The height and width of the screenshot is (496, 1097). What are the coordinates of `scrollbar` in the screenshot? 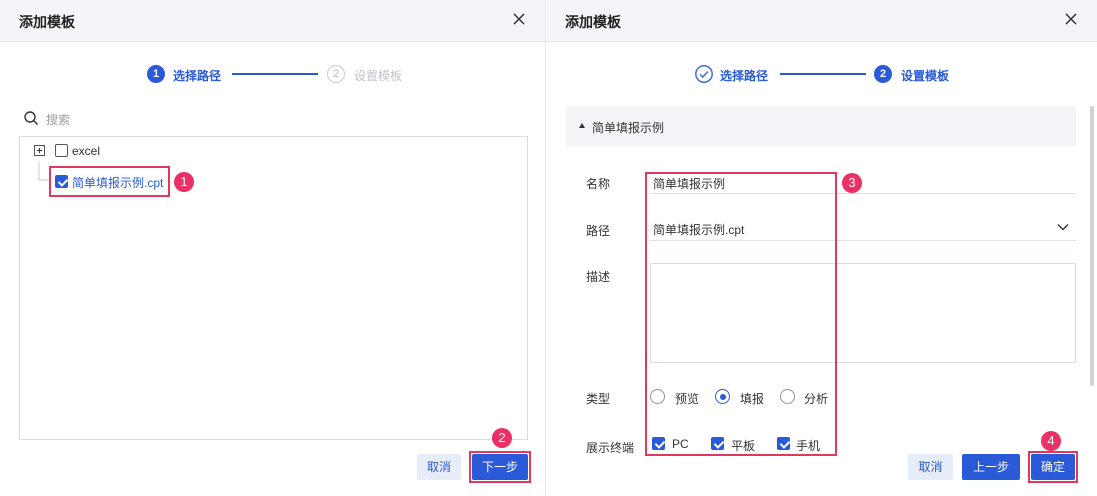 It's located at (1092, 246).